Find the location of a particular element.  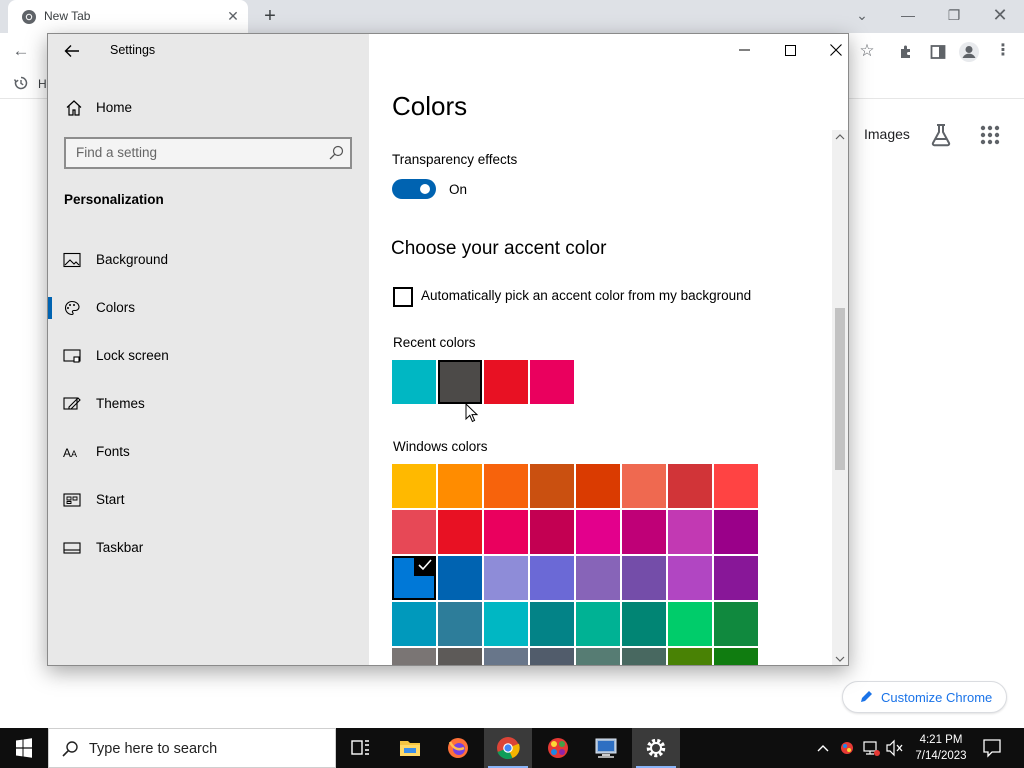

scroll-up-icon is located at coordinates (840, 137).